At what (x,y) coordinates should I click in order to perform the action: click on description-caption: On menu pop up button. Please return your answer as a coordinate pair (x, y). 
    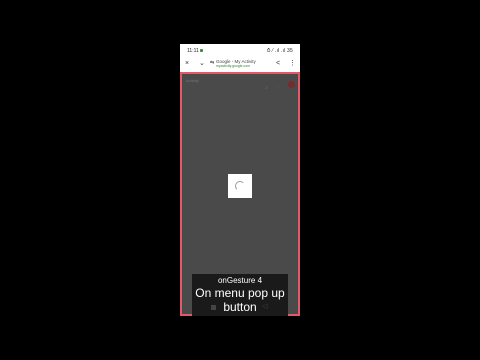
    Looking at the image, I should click on (240, 300).